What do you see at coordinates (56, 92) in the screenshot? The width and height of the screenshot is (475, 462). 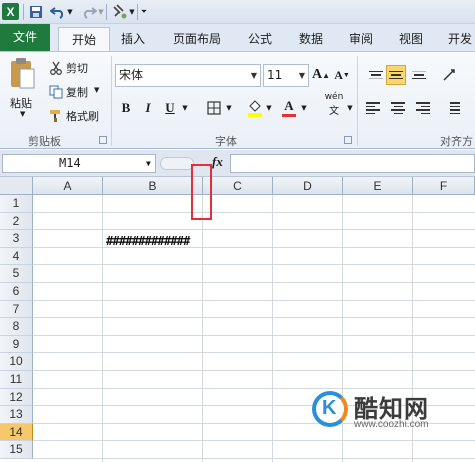 I see `copy-icon` at bounding box center [56, 92].